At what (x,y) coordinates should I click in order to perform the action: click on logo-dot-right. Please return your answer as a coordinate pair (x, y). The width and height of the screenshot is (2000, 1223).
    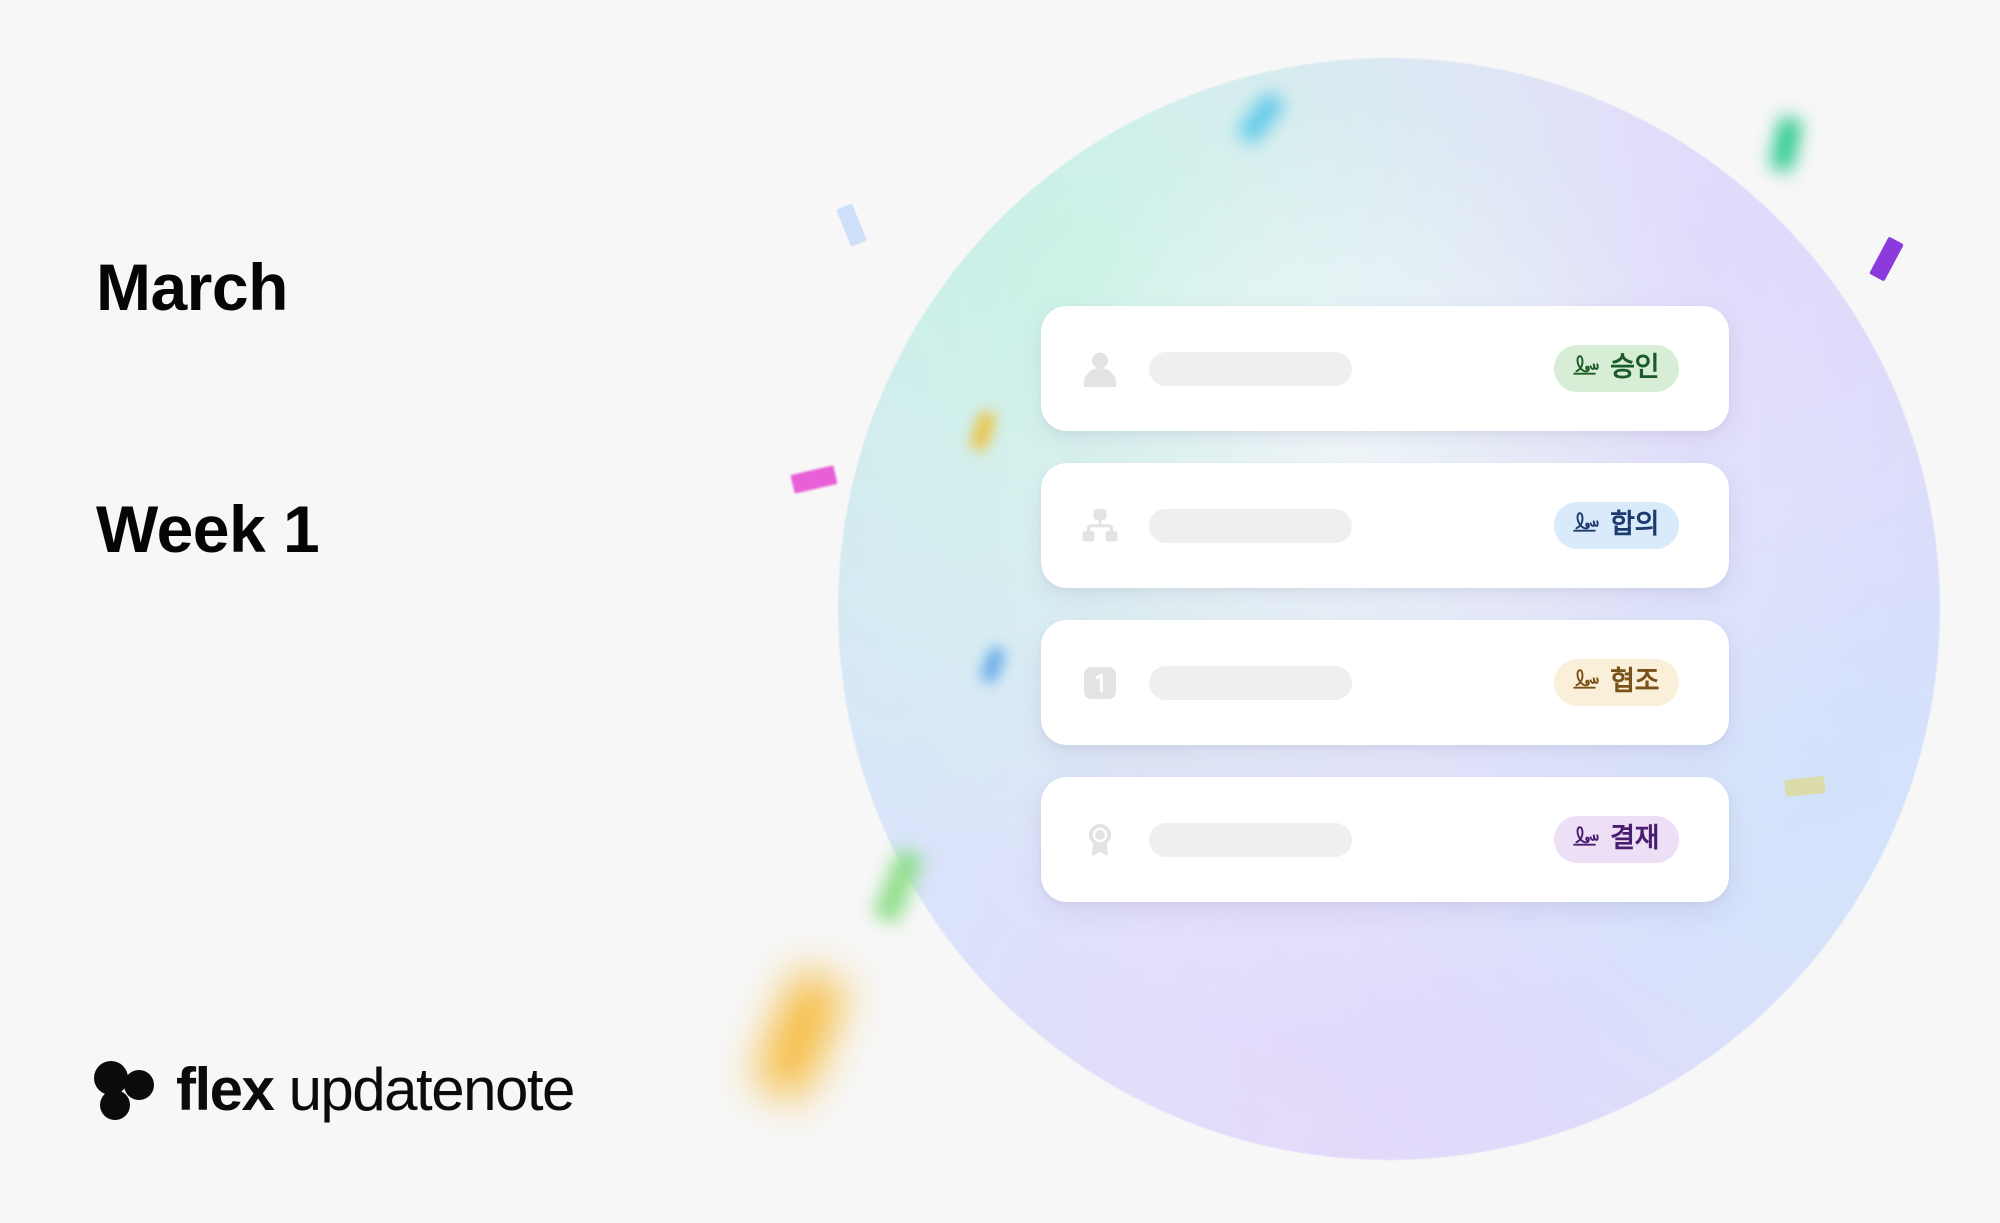
    Looking at the image, I should click on (139, 1085).